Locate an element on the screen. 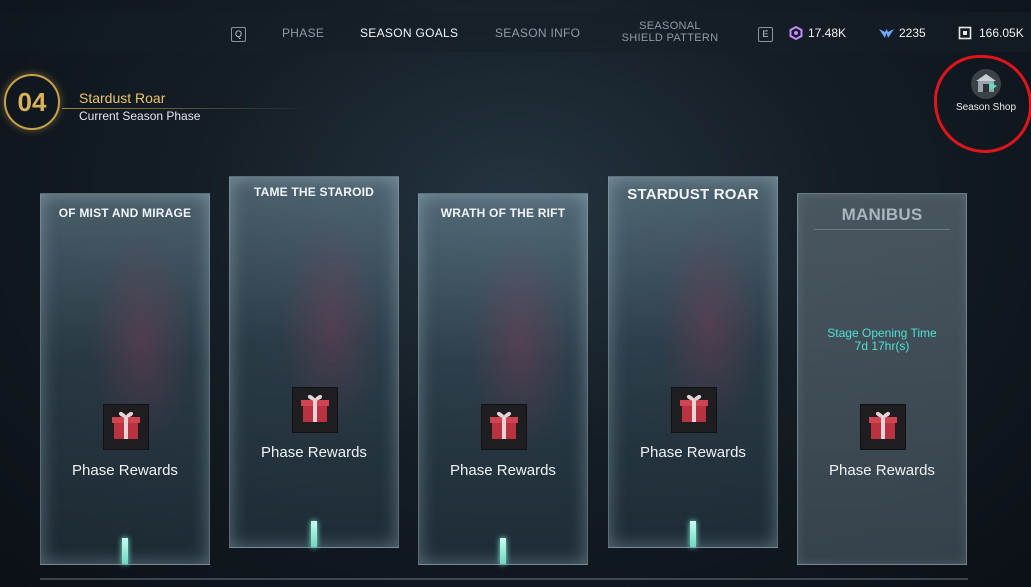 The width and height of the screenshot is (1031, 587). opening-time-label: Stage Opening Time is located at coordinates (882, 333).